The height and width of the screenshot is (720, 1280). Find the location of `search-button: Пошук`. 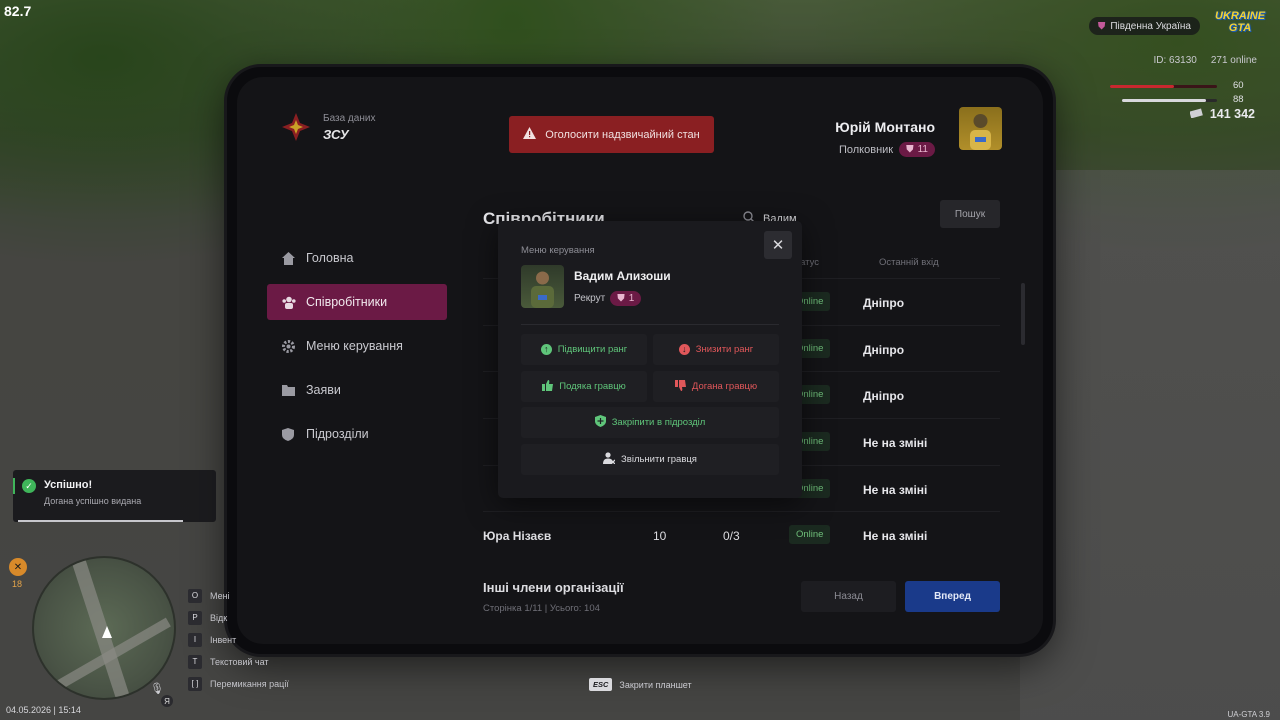

search-button: Пошук is located at coordinates (970, 214).